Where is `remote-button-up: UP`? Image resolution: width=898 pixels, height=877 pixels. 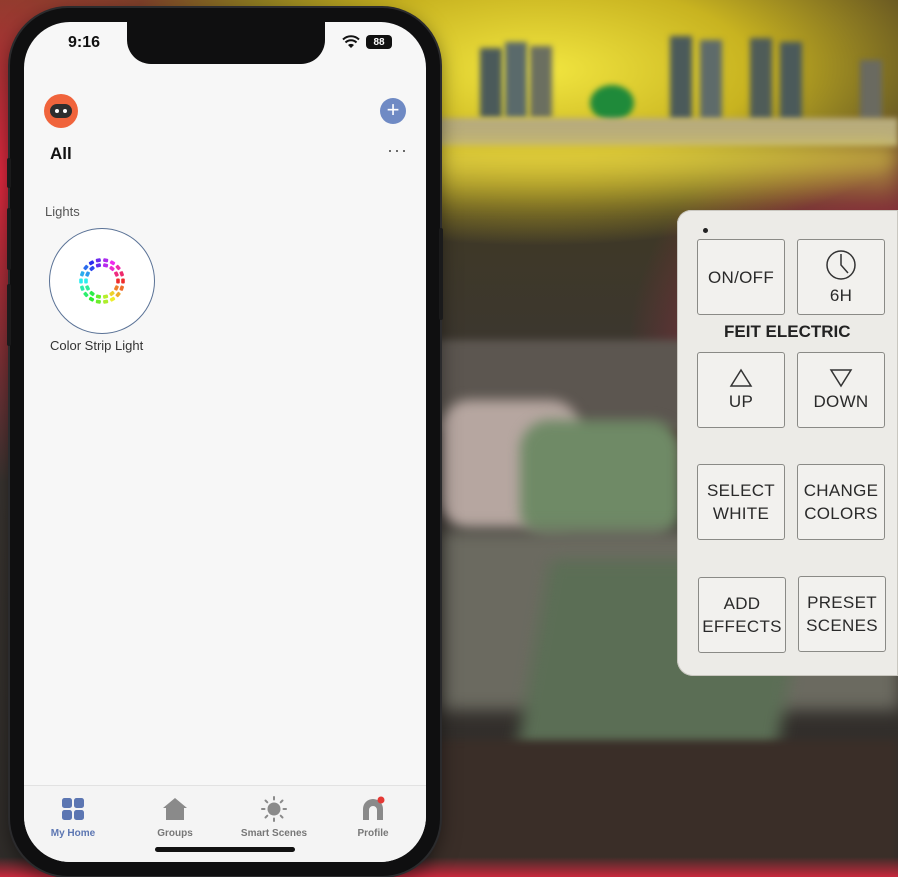
remote-button-up: UP is located at coordinates (741, 390).